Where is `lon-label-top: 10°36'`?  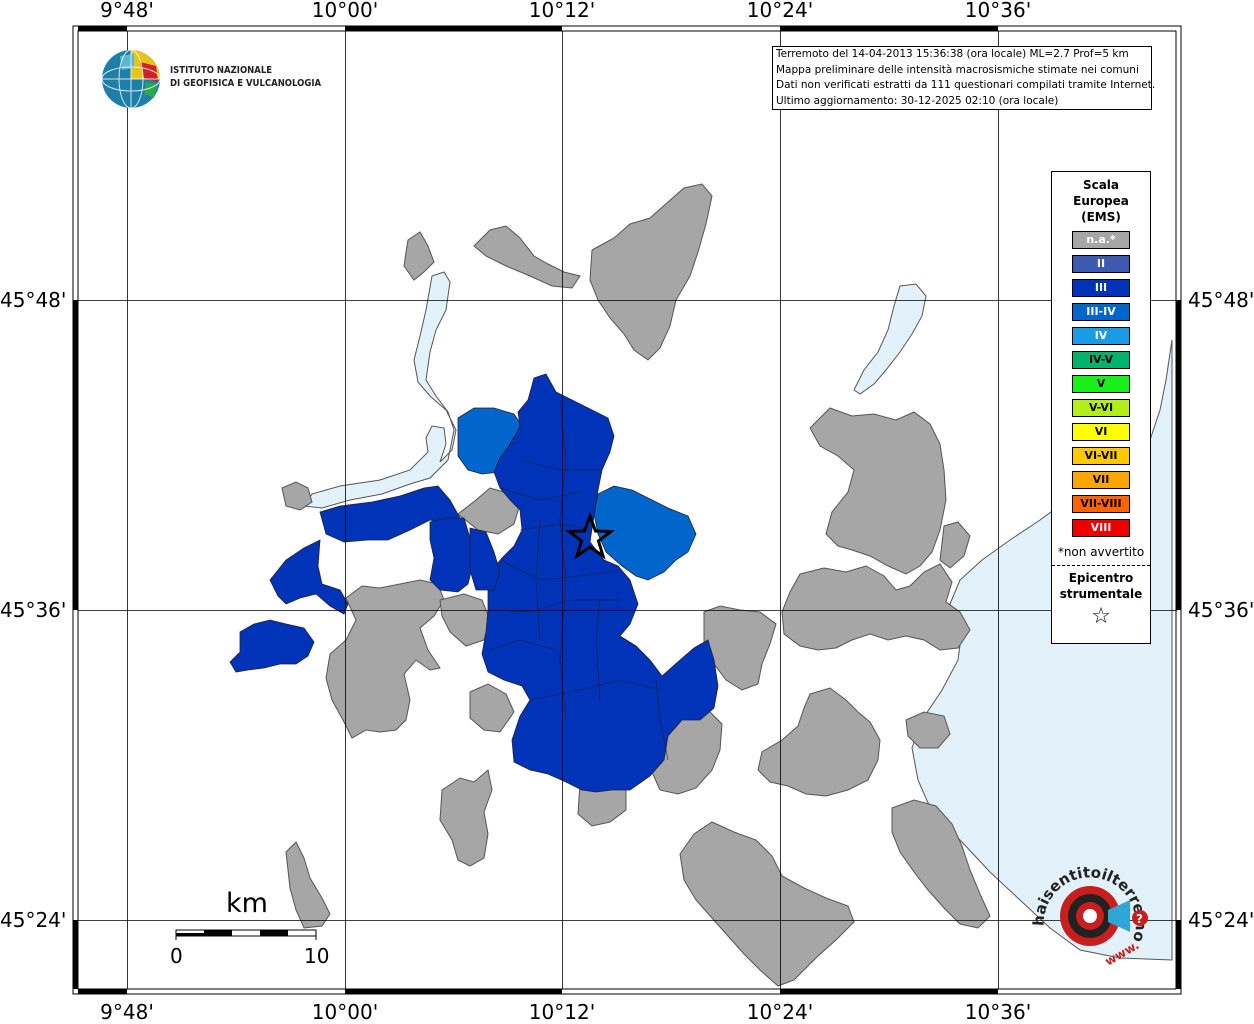
lon-label-top: 10°36' is located at coordinates (998, 11).